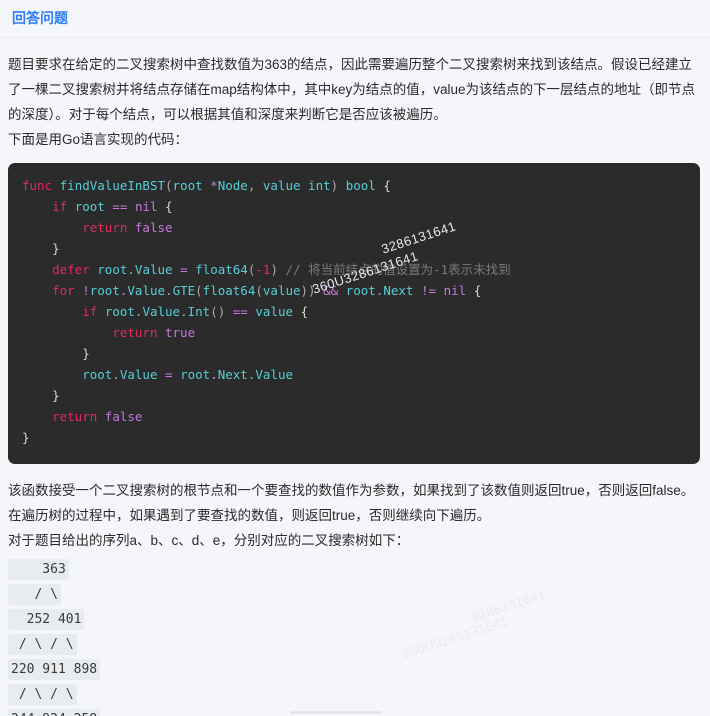 The image size is (710, 716). Describe the element at coordinates (188, 374) in the screenshot. I see `code-line: root.Value = root.Next.Value` at that location.